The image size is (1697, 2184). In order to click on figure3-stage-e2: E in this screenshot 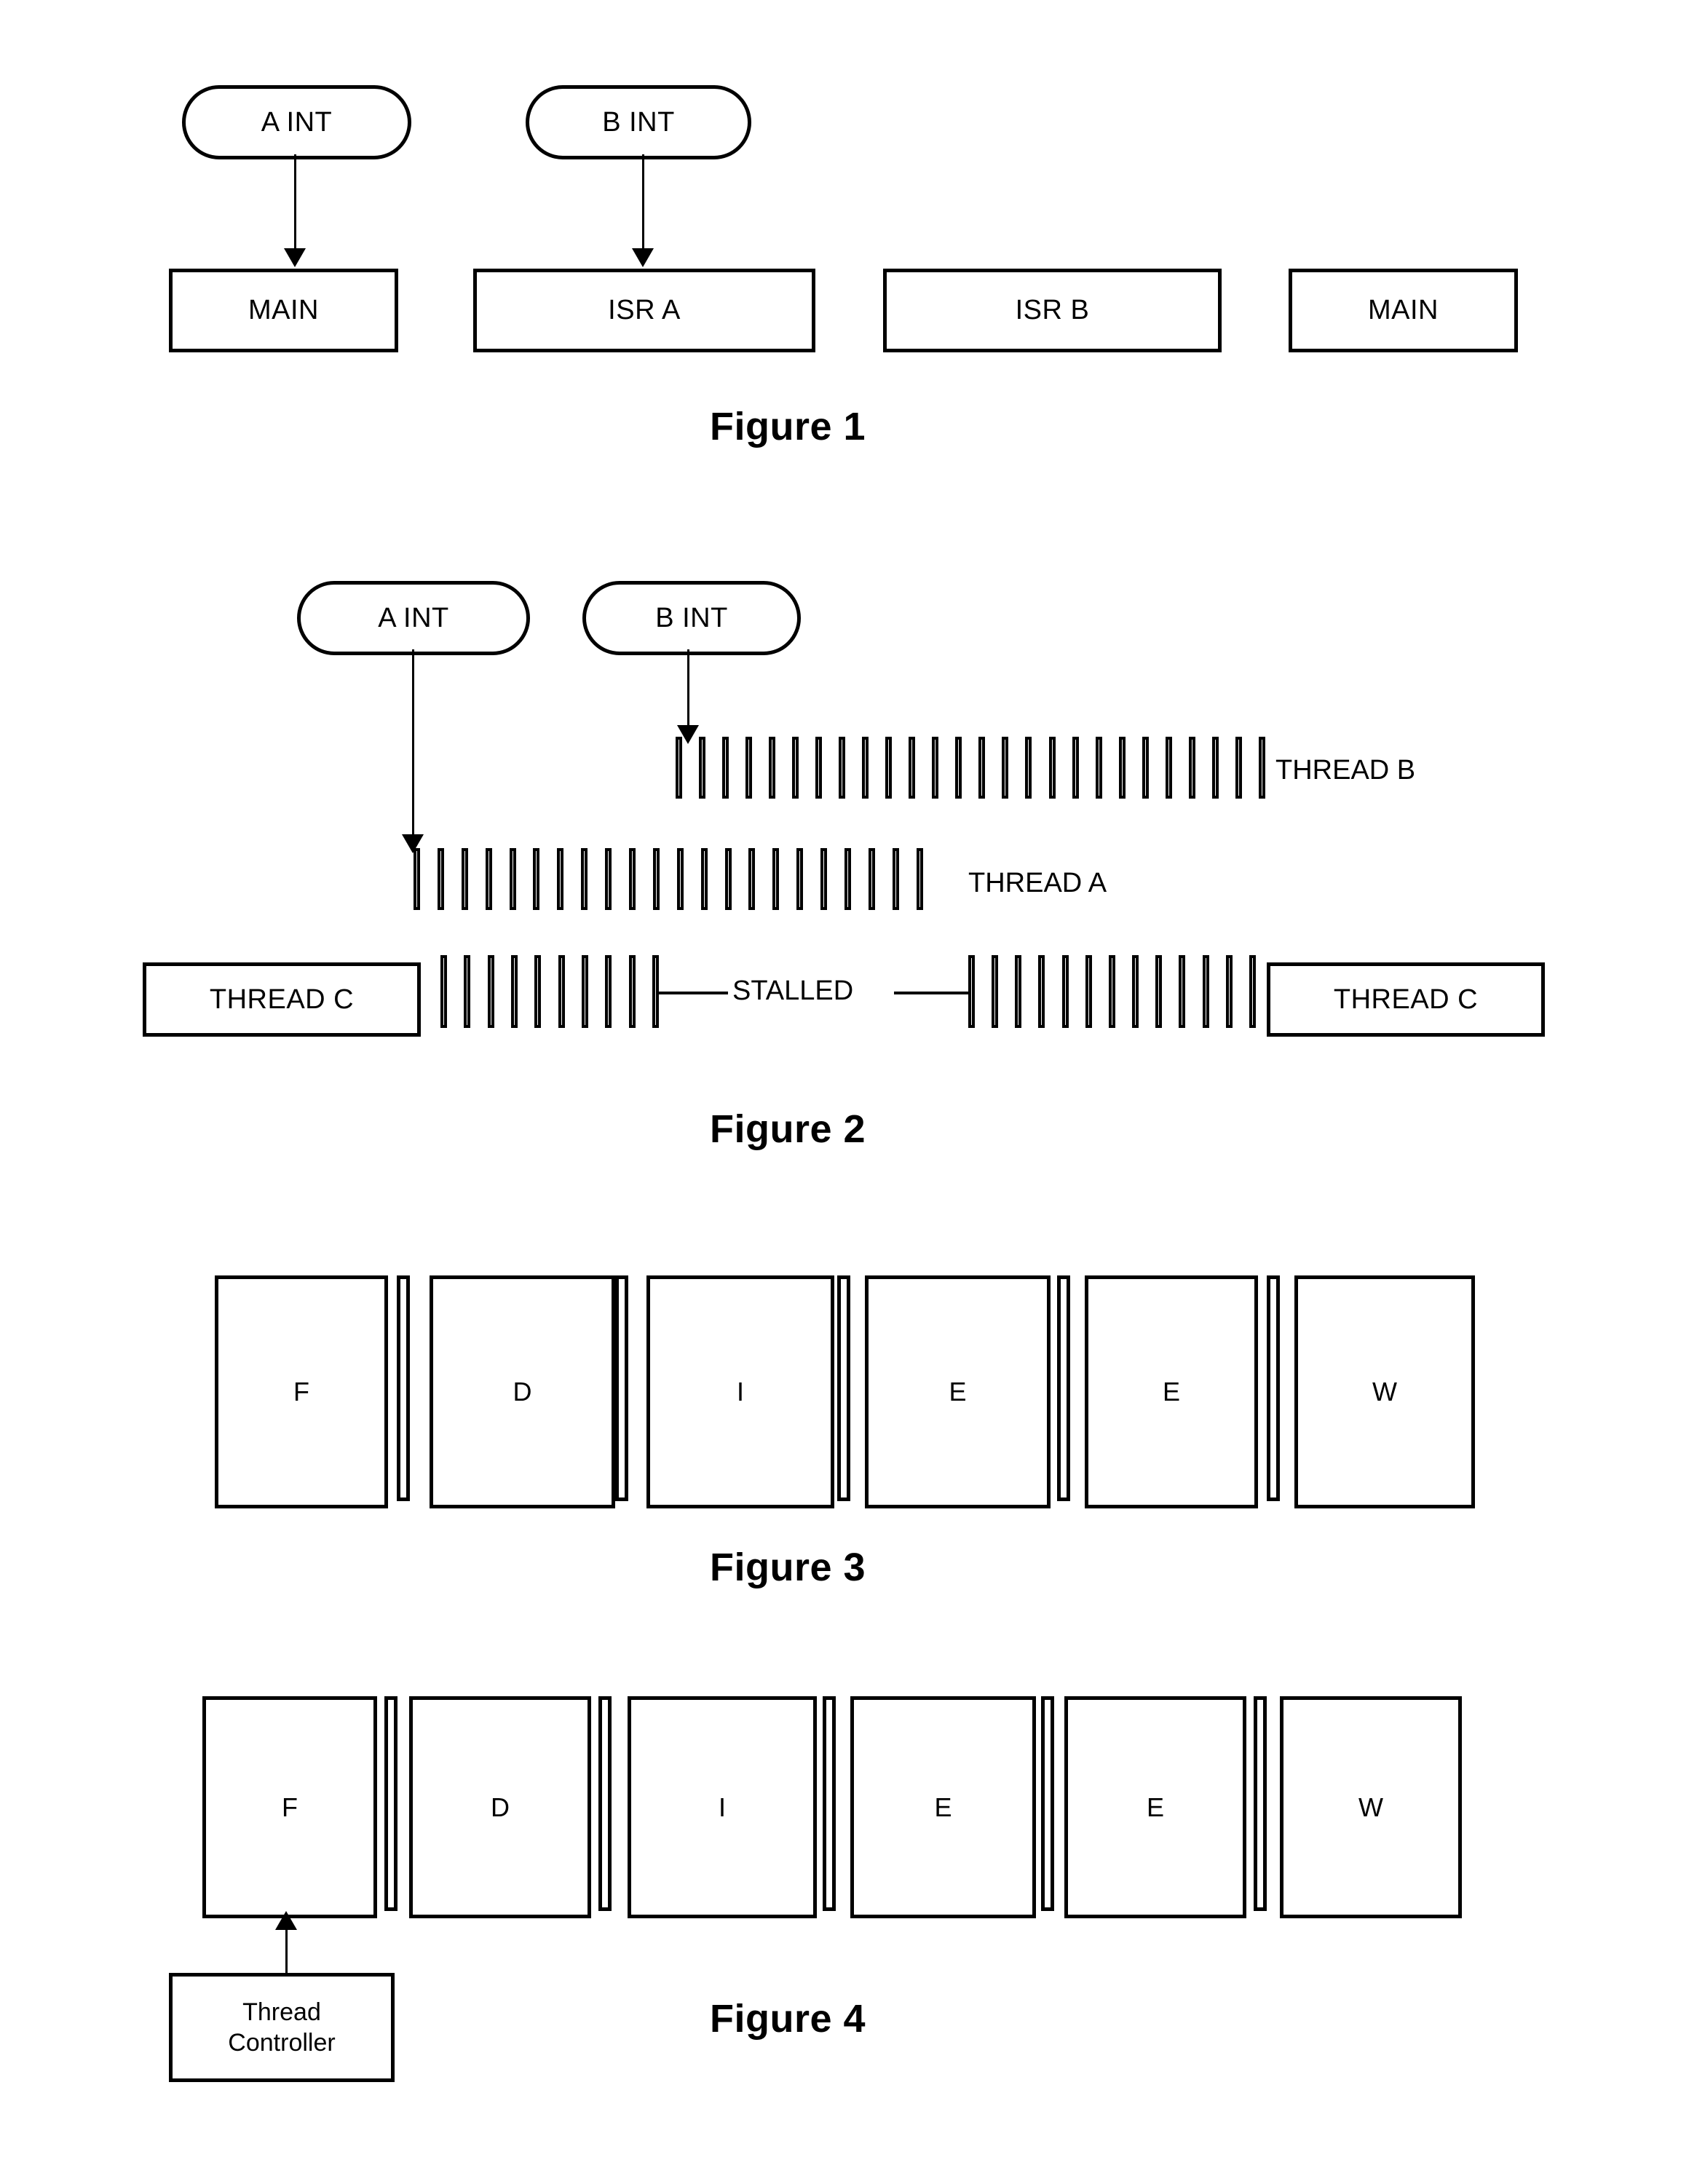, I will do `click(1171, 1391)`.